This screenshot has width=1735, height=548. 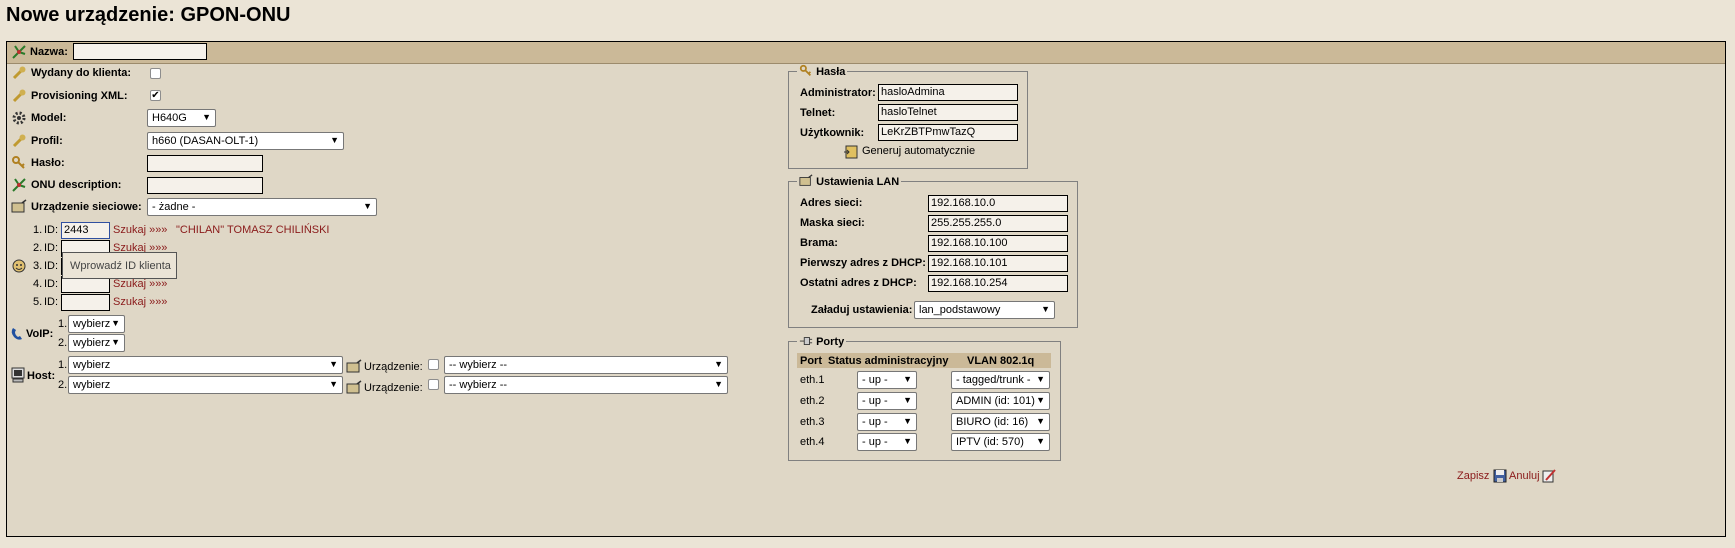 What do you see at coordinates (998, 223) in the screenshot?
I see `netmask-input: 255.255.255.0` at bounding box center [998, 223].